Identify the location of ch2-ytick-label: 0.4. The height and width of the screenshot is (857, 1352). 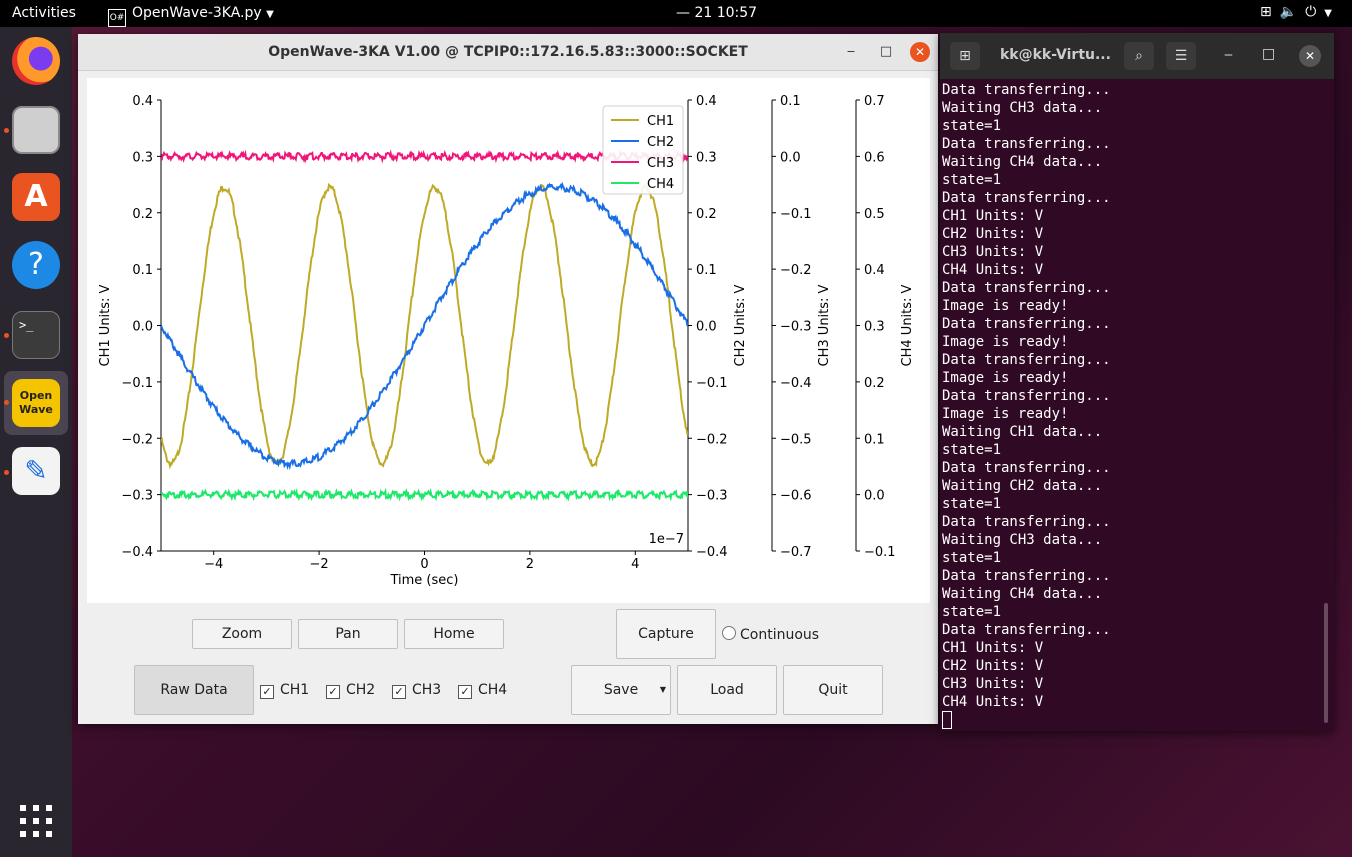
(706, 101).